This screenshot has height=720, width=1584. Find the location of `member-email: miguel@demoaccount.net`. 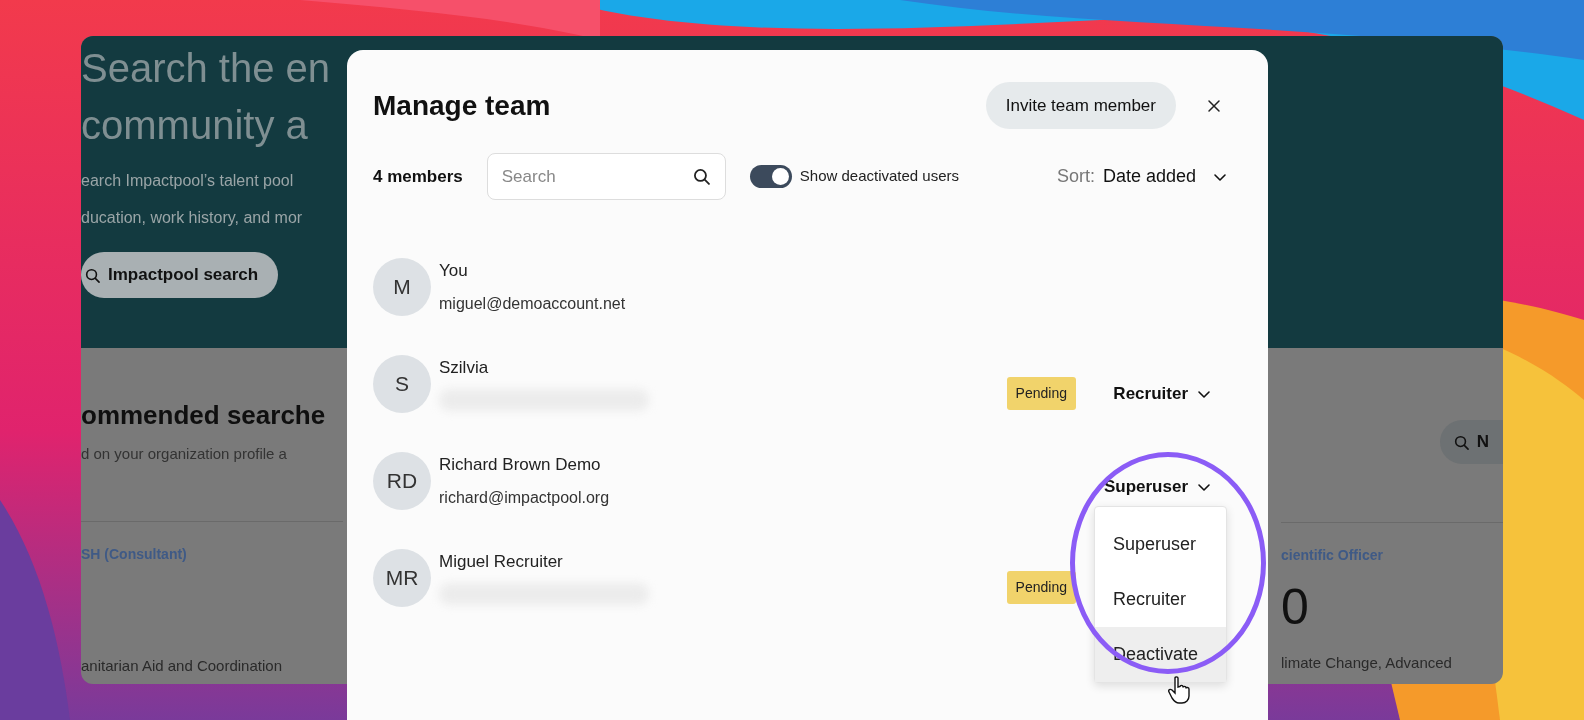

member-email: miguel@demoaccount.net is located at coordinates (532, 303).